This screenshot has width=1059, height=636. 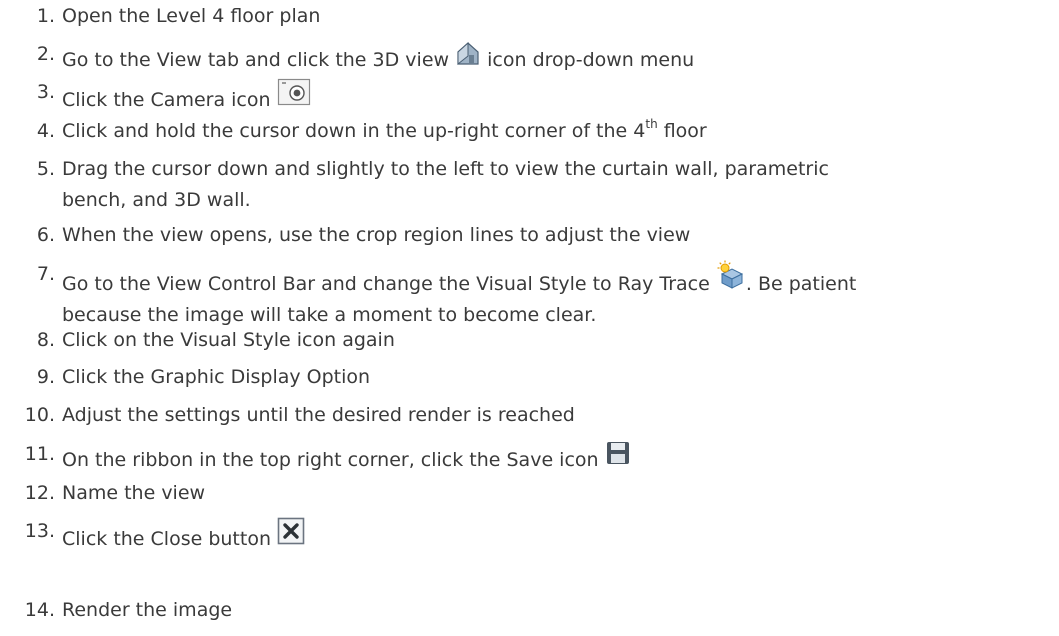 What do you see at coordinates (291, 535) in the screenshot?
I see `close-icon` at bounding box center [291, 535].